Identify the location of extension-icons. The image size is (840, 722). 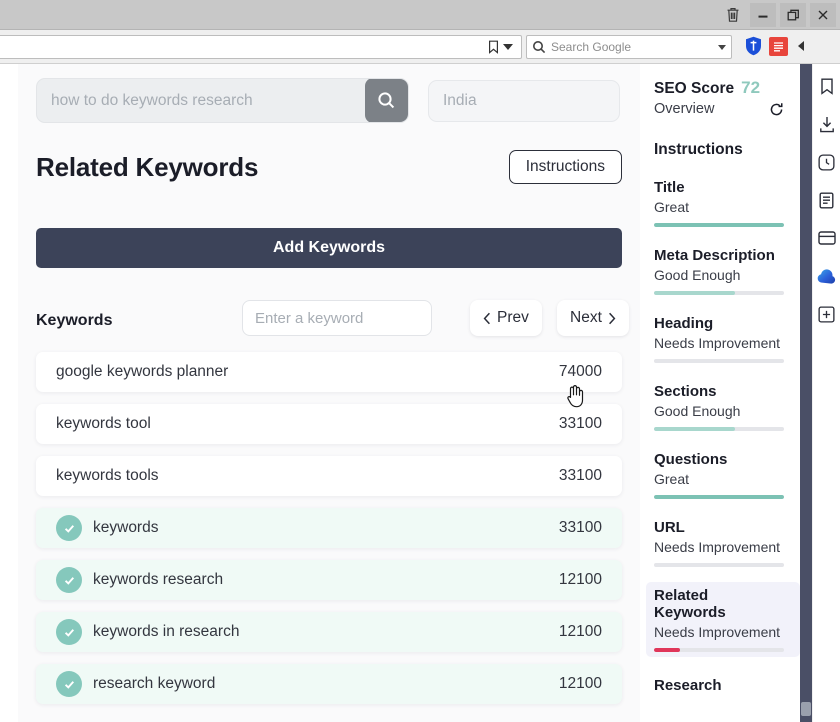
(774, 46).